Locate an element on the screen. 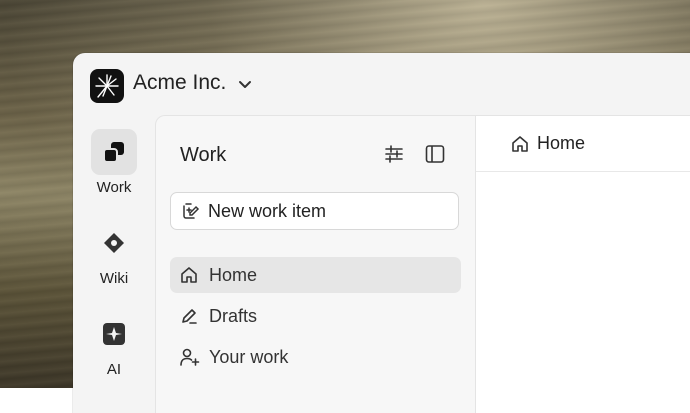 The height and width of the screenshot is (413, 690). rail-item-label: Work is located at coordinates (114, 187).